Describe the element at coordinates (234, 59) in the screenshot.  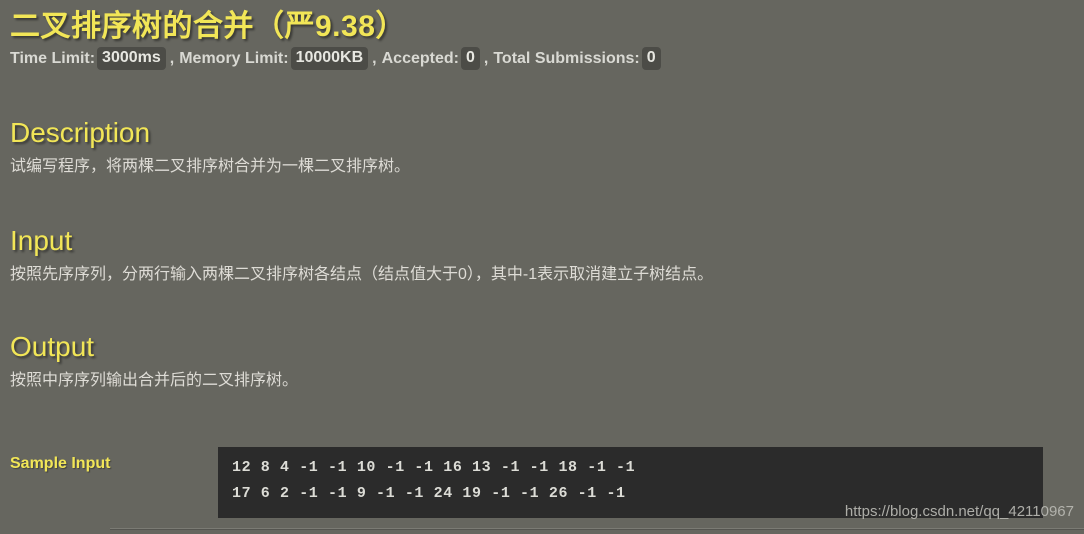
I see `memory-limit-label: Memory Limit:` at that location.